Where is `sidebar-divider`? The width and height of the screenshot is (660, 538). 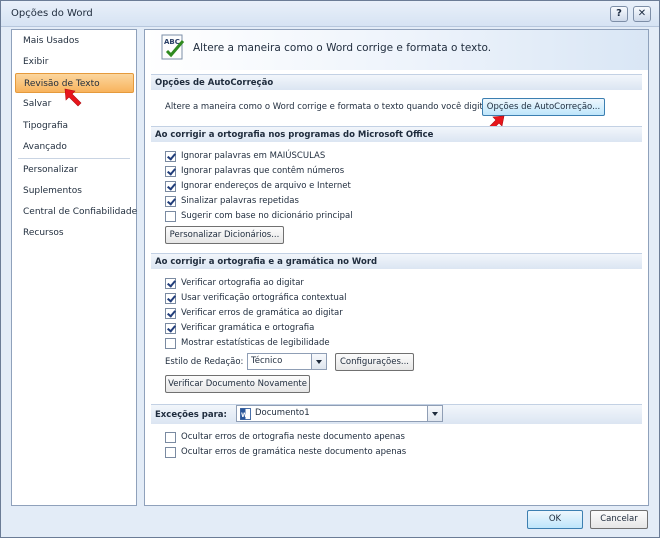 sidebar-divider is located at coordinates (74, 158).